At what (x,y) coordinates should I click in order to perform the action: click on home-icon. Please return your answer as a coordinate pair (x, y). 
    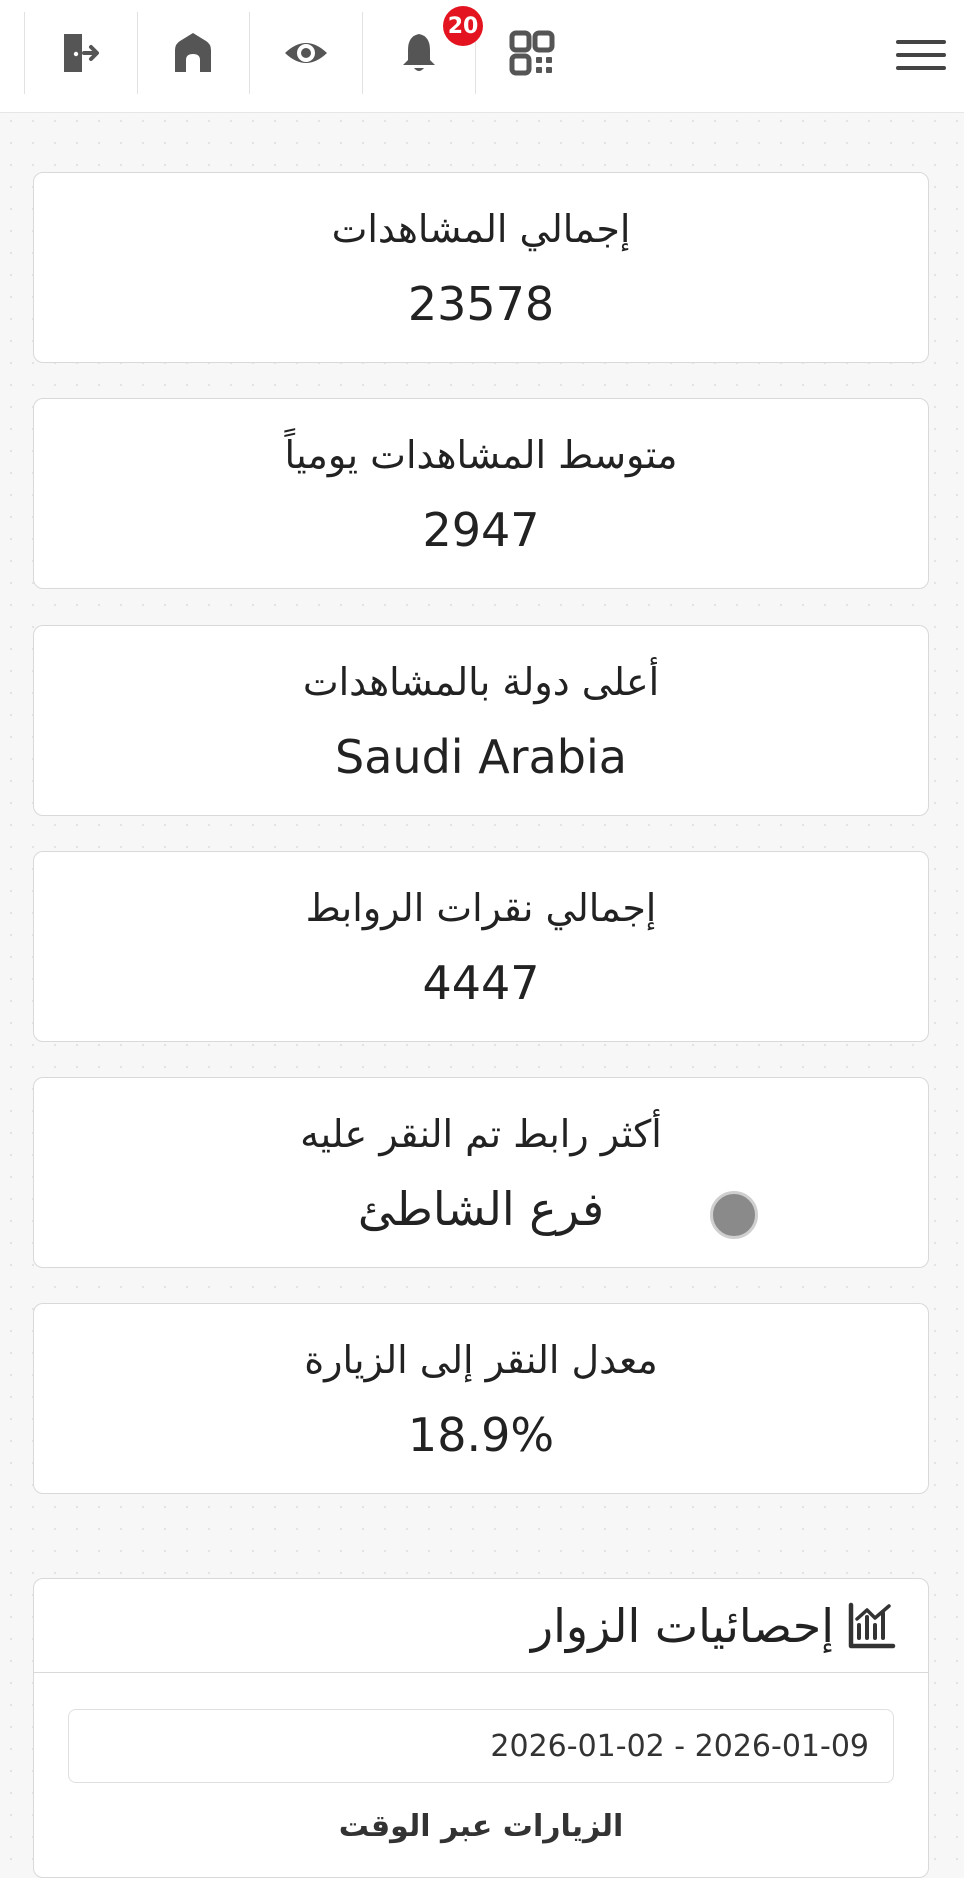
    Looking at the image, I should click on (193, 52).